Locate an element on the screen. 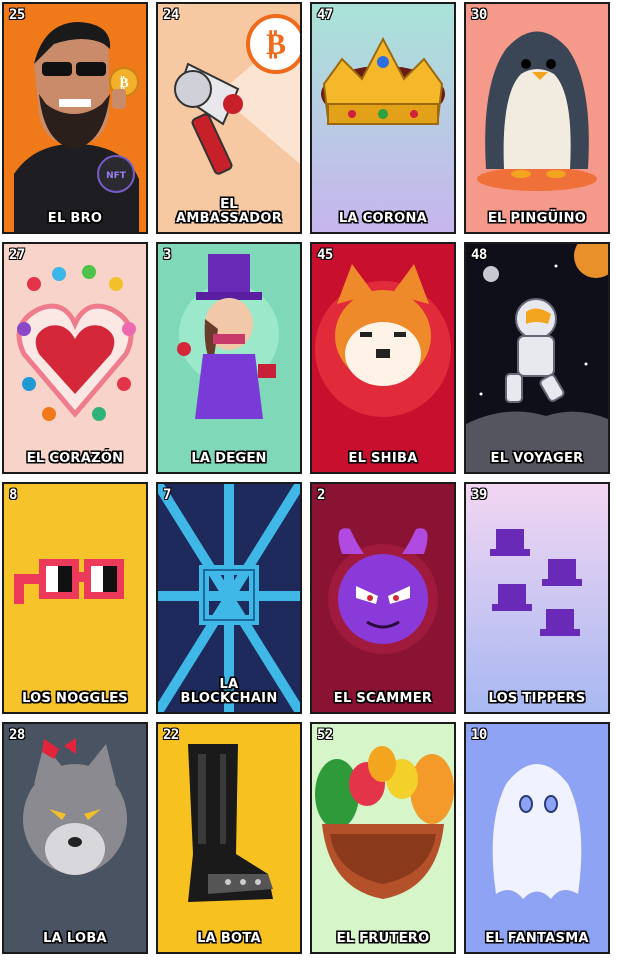 Image resolution: width=618 pixels, height=960 pixels. card-title: EL BRO is located at coordinates (75, 218).